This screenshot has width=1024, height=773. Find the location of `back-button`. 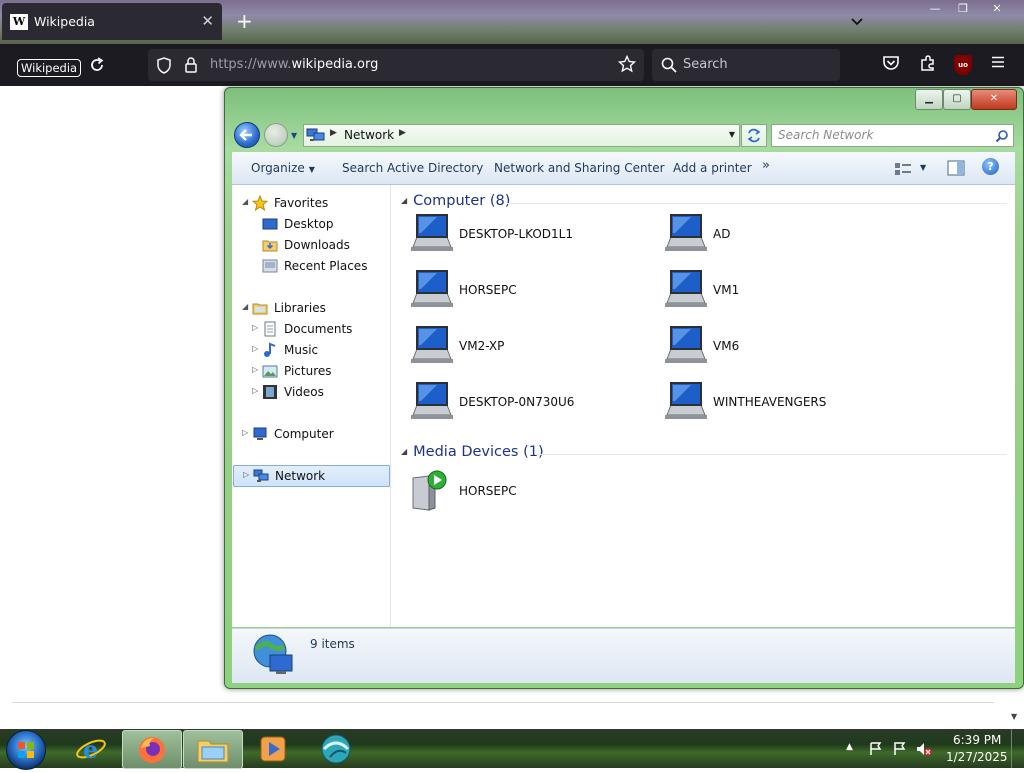

back-button is located at coordinates (247, 135).